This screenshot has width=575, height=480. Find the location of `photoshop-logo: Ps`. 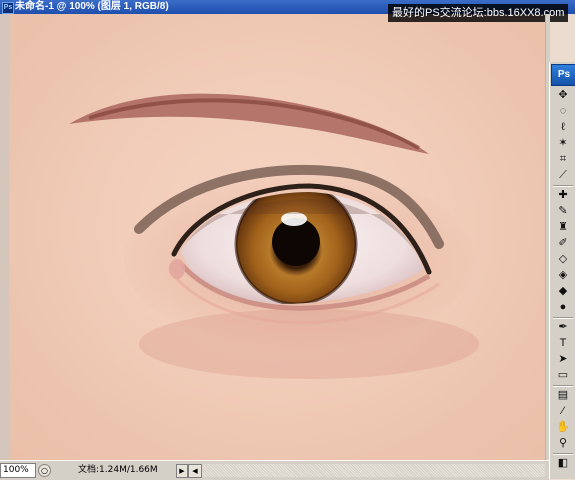

photoshop-logo: Ps is located at coordinates (563, 75).